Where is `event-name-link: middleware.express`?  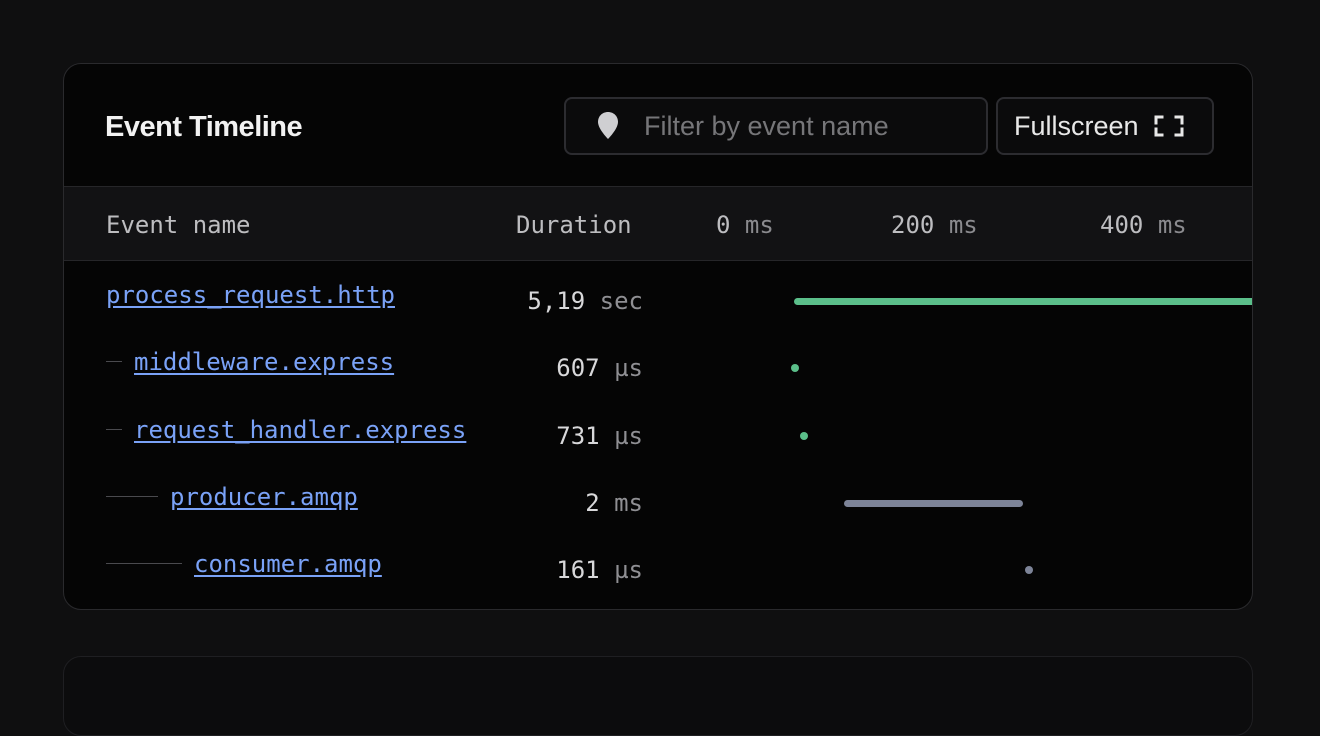
event-name-link: middleware.express is located at coordinates (264, 362).